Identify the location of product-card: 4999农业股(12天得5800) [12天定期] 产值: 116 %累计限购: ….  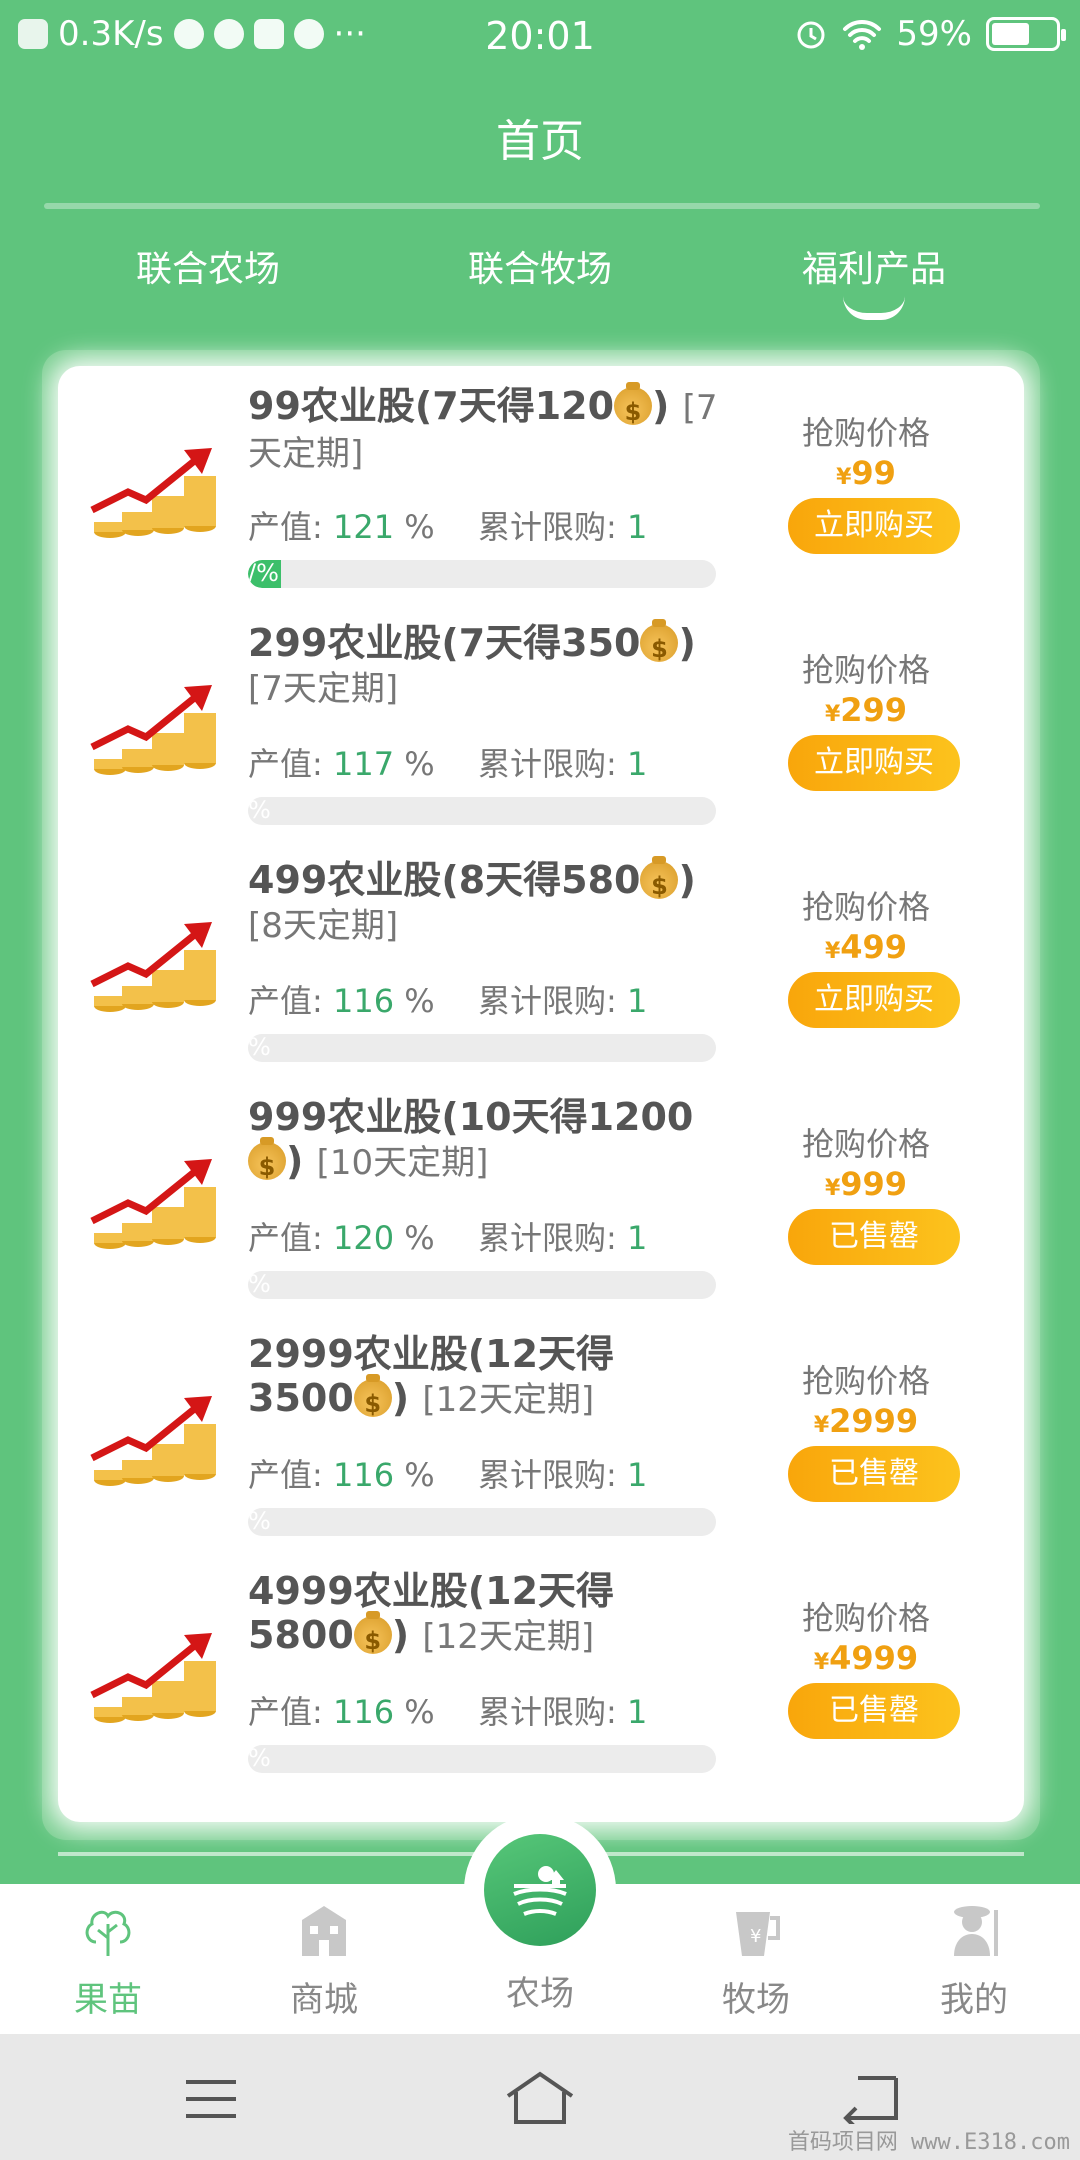
(541, 1683).